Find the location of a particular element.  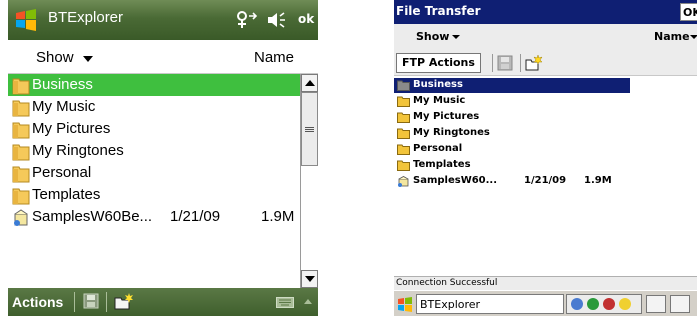

bluetooth-icon is located at coordinates (577, 304).